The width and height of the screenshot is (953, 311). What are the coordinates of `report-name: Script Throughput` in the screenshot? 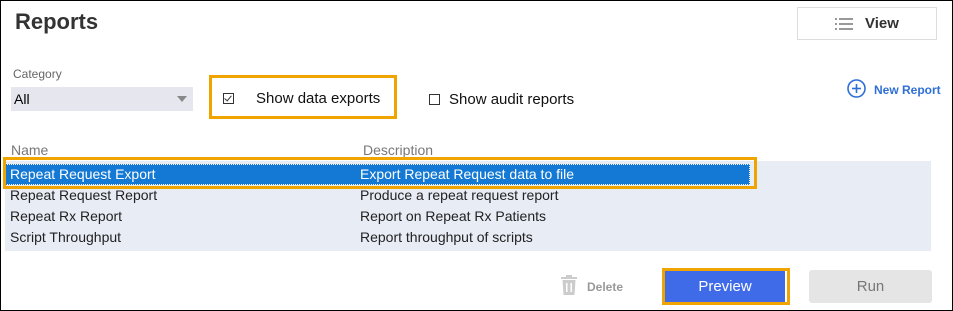 It's located at (66, 237).